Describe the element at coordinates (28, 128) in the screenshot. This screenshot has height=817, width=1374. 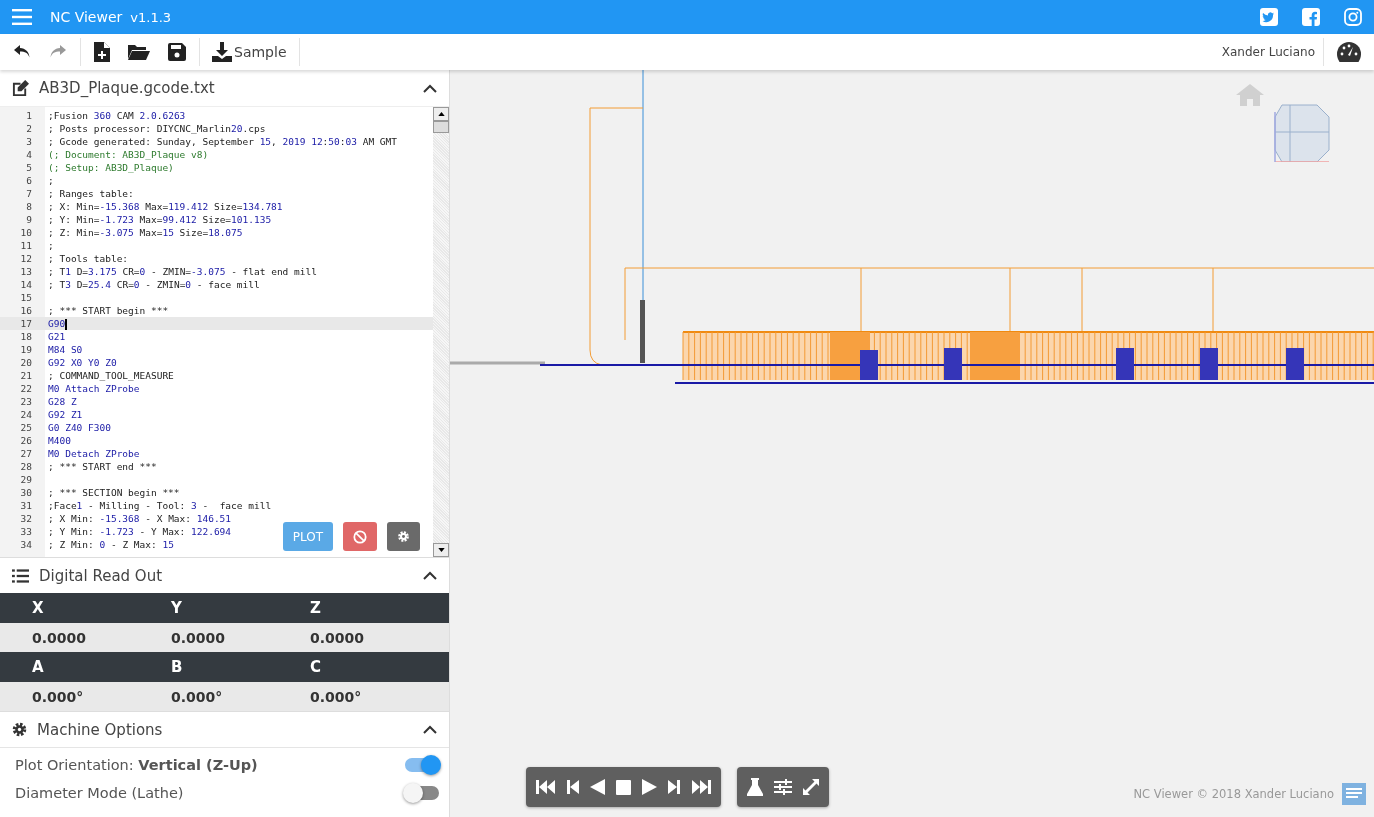
I see `line-number: 2` at that location.